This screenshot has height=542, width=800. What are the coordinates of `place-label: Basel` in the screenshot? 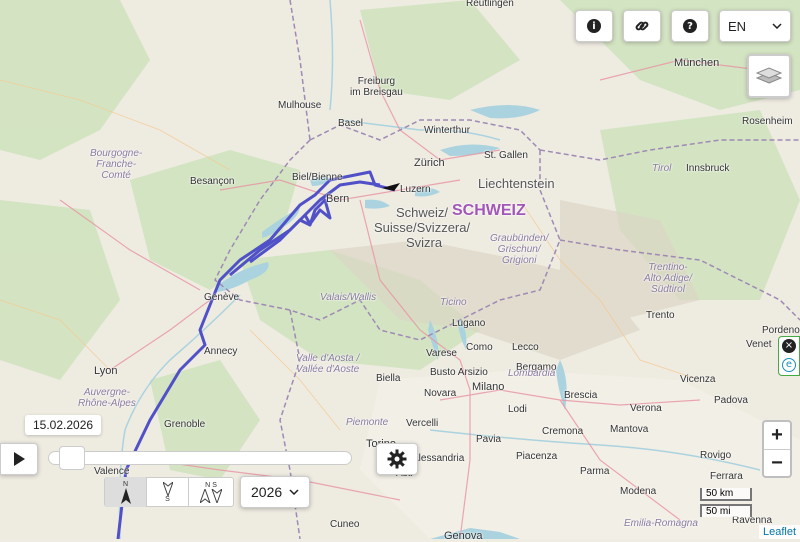 It's located at (351, 123).